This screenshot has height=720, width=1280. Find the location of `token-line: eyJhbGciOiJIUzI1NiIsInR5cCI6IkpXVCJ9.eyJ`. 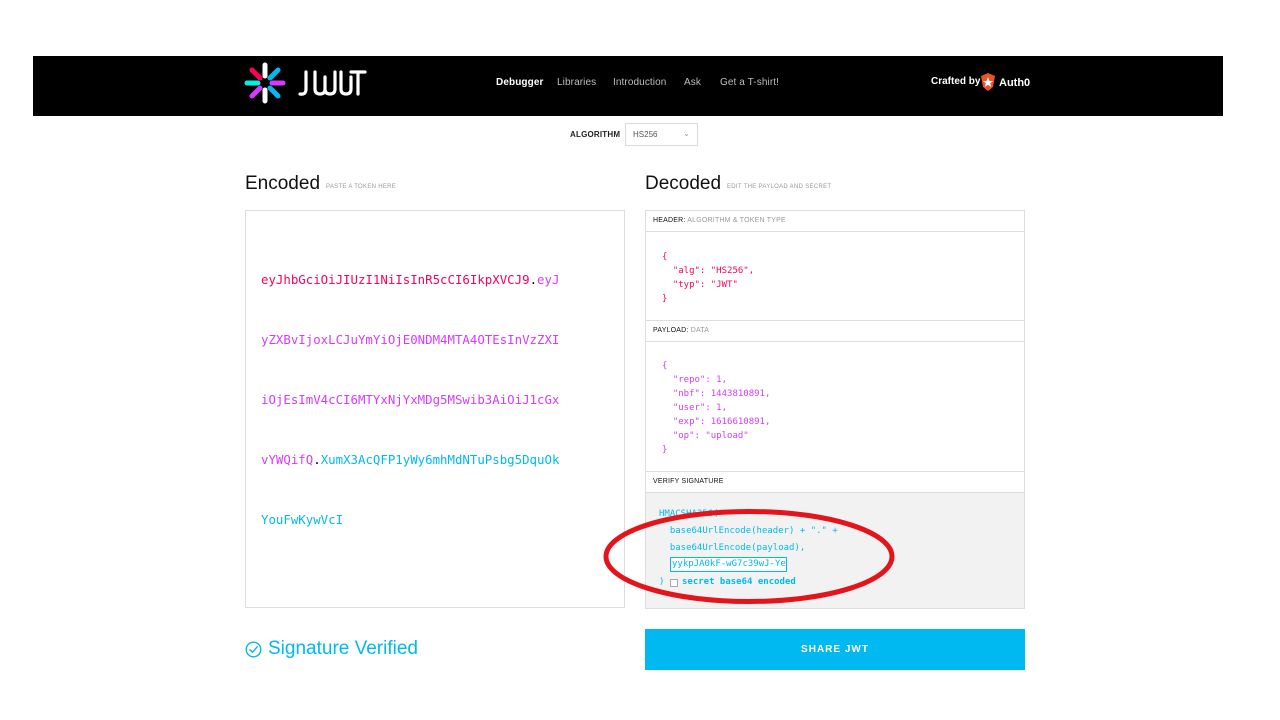

token-line: eyJhbGciOiJIUzI1NiIsInR5cCI6IkpXVCJ9.eyJ is located at coordinates (426, 280).